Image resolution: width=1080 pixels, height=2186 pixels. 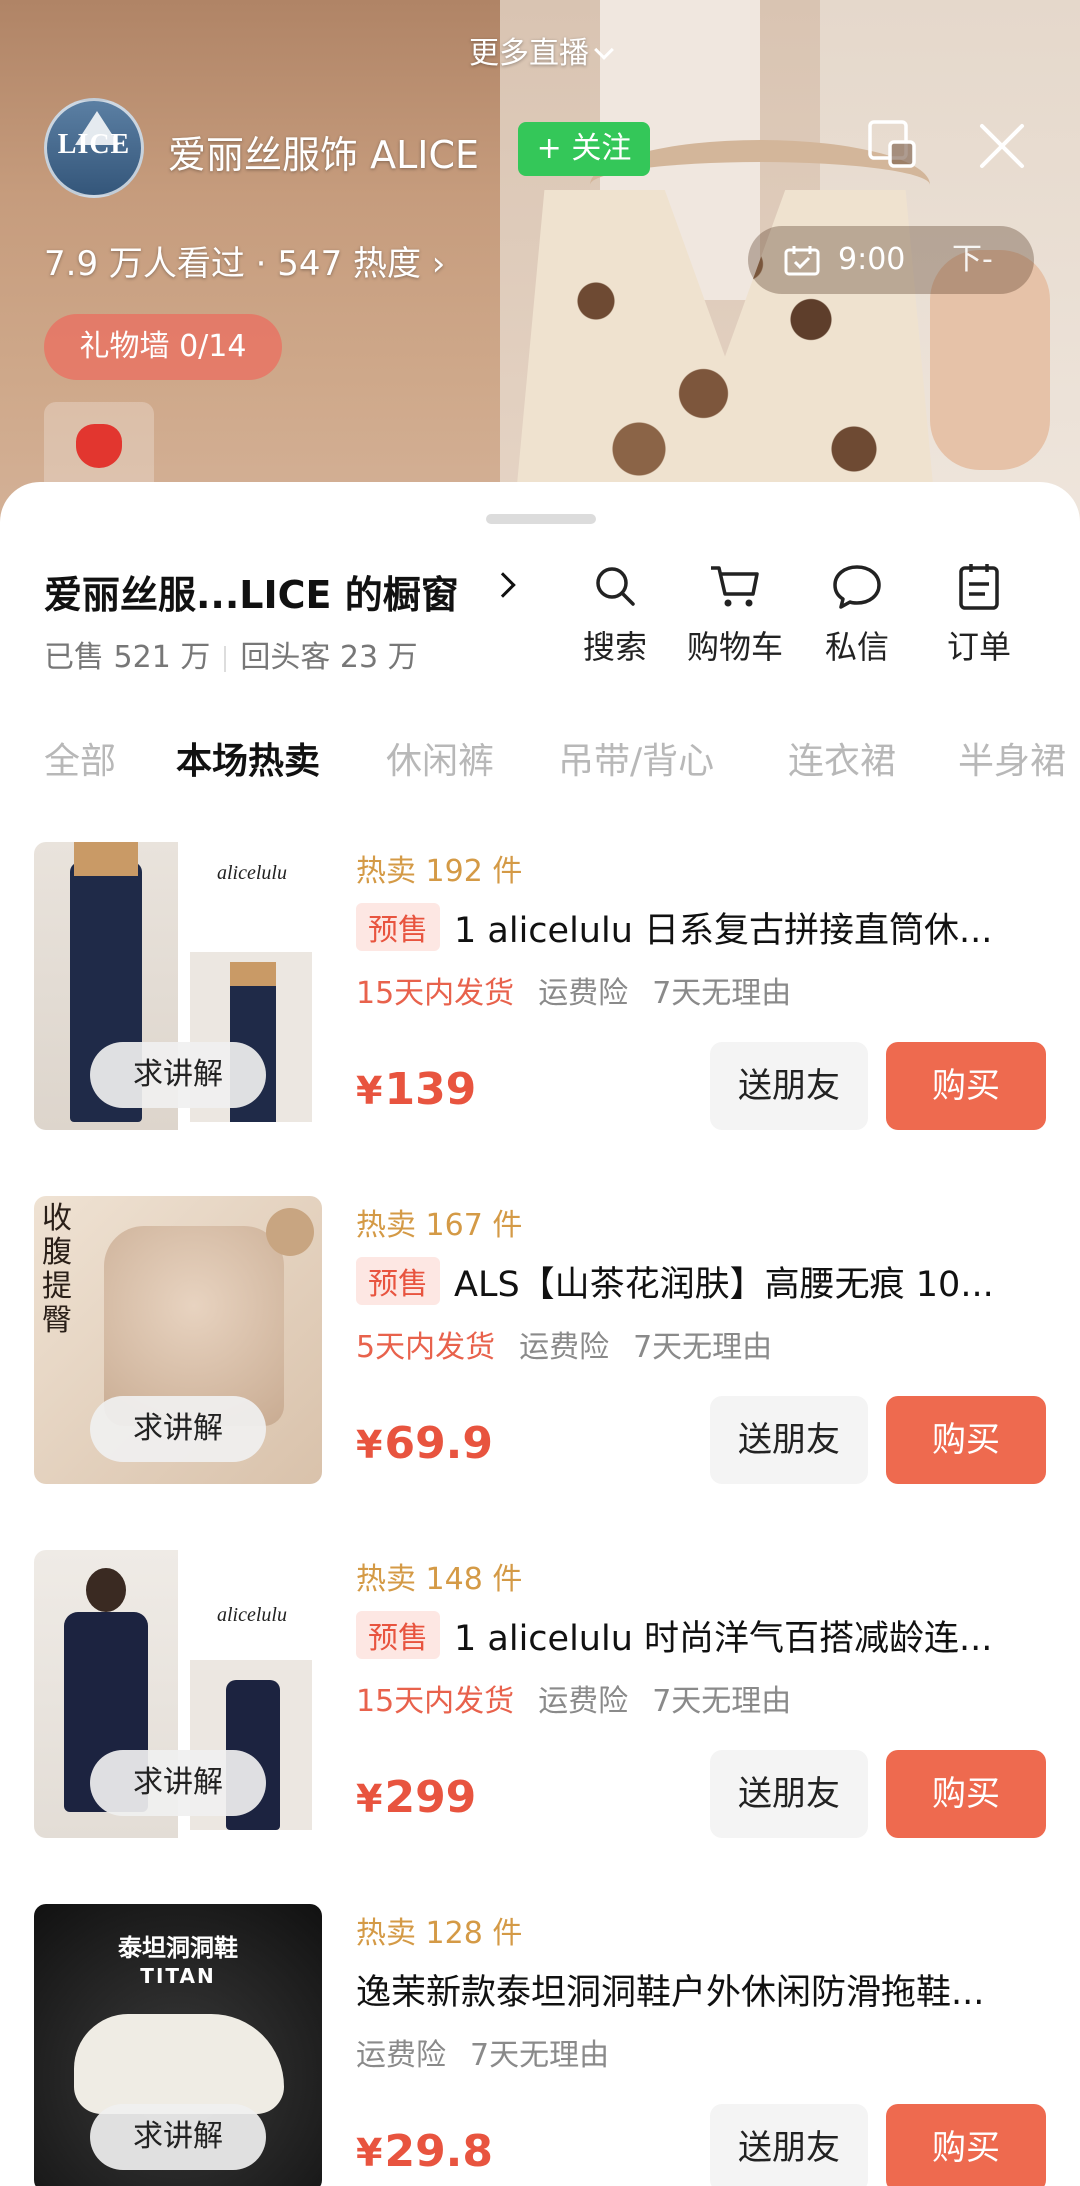 I want to click on product-thumbnail: 泰坦洞洞鞋 TITAN 求讲解, so click(x=178, y=2045).